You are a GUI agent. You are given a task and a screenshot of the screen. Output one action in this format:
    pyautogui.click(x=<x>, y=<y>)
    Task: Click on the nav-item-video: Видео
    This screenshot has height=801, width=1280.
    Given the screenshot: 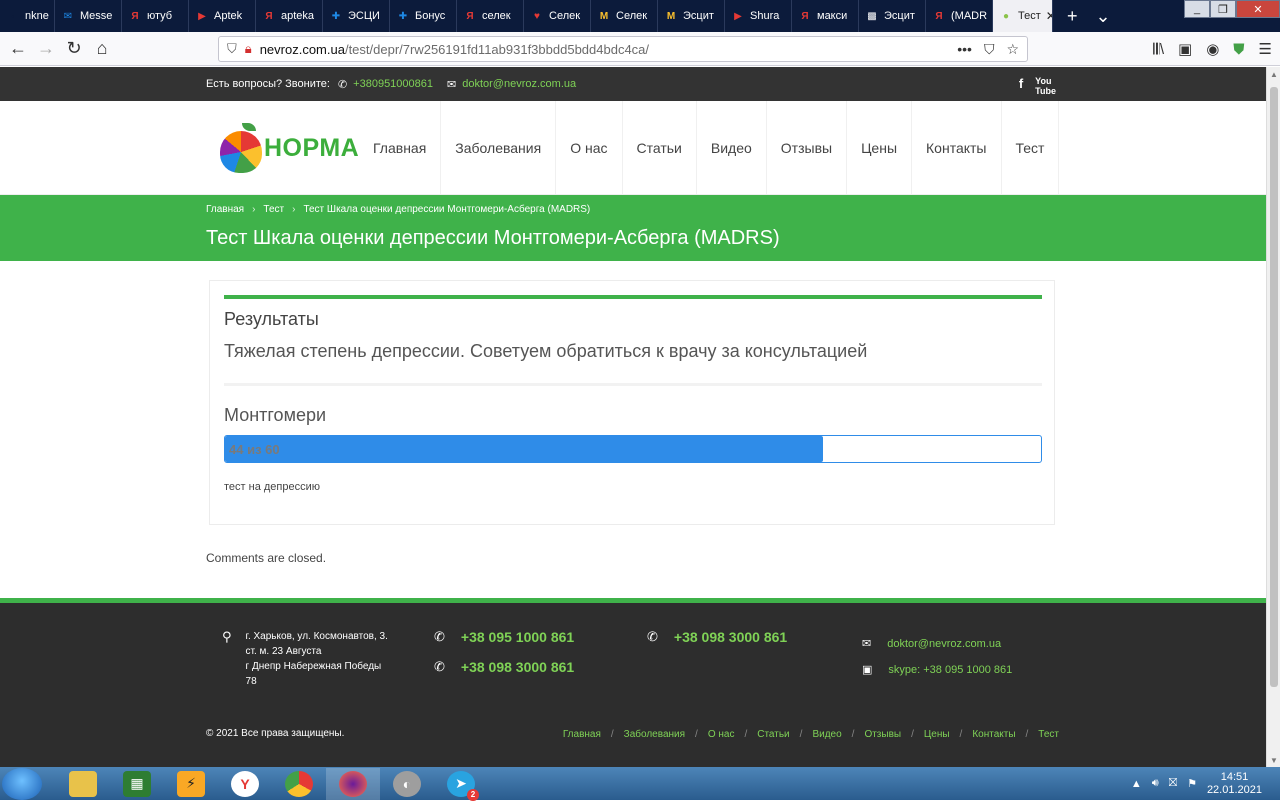 What is the action you would take?
    pyautogui.click(x=732, y=147)
    